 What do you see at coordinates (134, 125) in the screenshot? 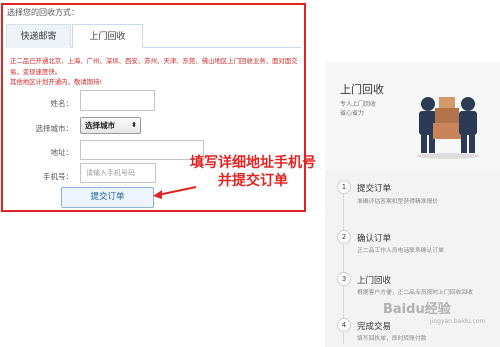
I see `updown-arrow-icon: ⬍` at bounding box center [134, 125].